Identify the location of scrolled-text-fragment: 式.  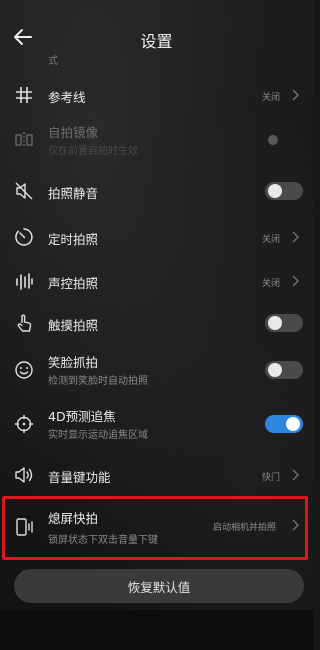
(53, 61).